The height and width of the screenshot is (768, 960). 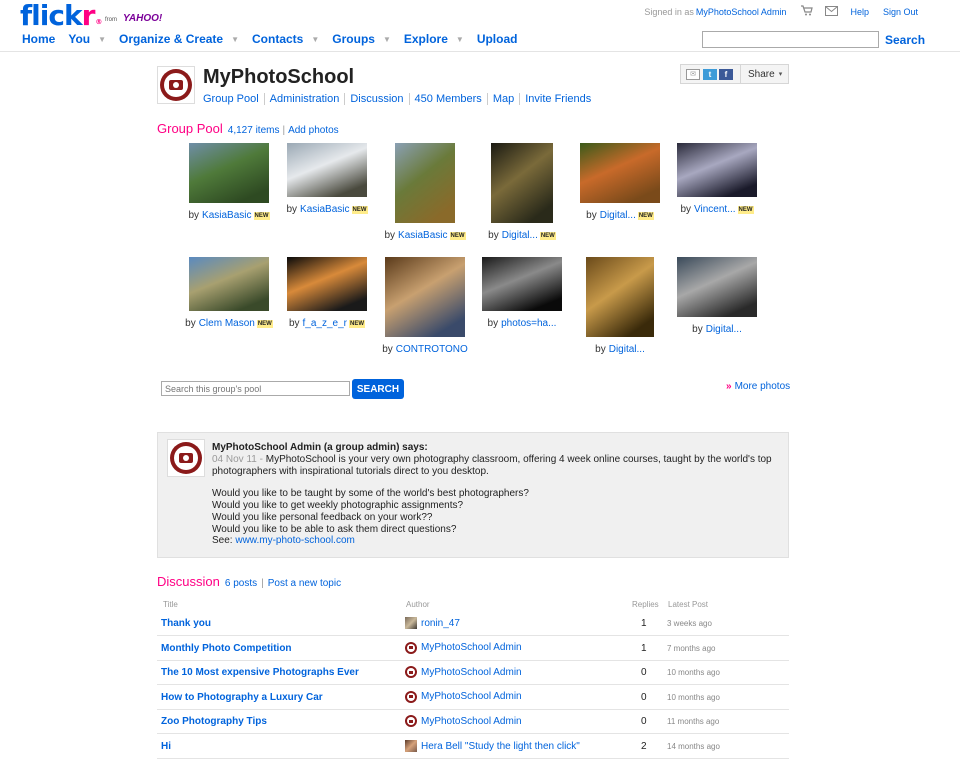 I want to click on group-tab-map: Map, so click(x=502, y=99).